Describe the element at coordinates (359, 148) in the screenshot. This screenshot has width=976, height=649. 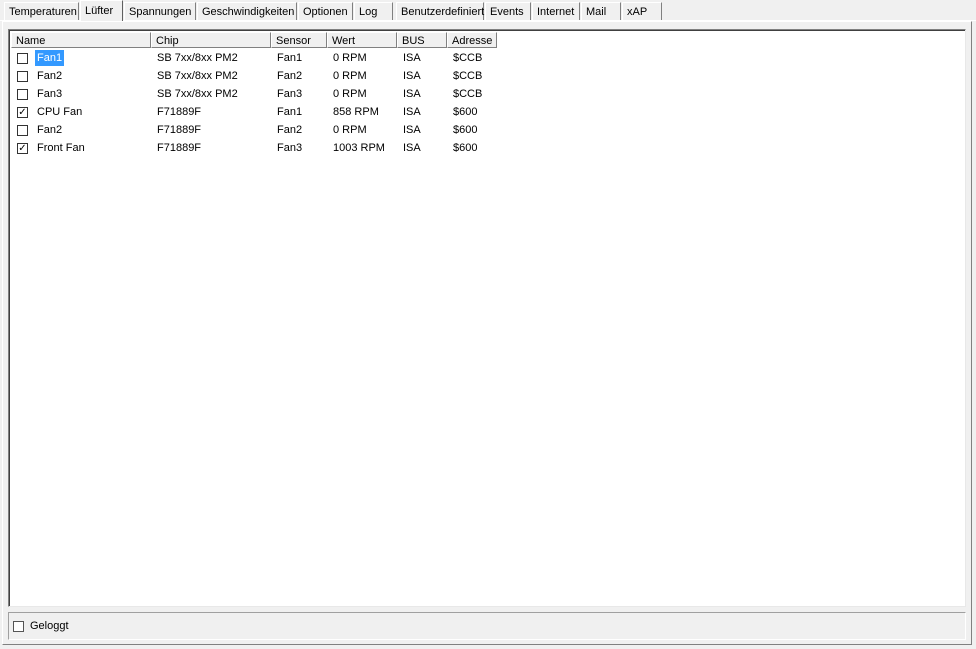
I see `row-wert: 1003 RPM` at that location.